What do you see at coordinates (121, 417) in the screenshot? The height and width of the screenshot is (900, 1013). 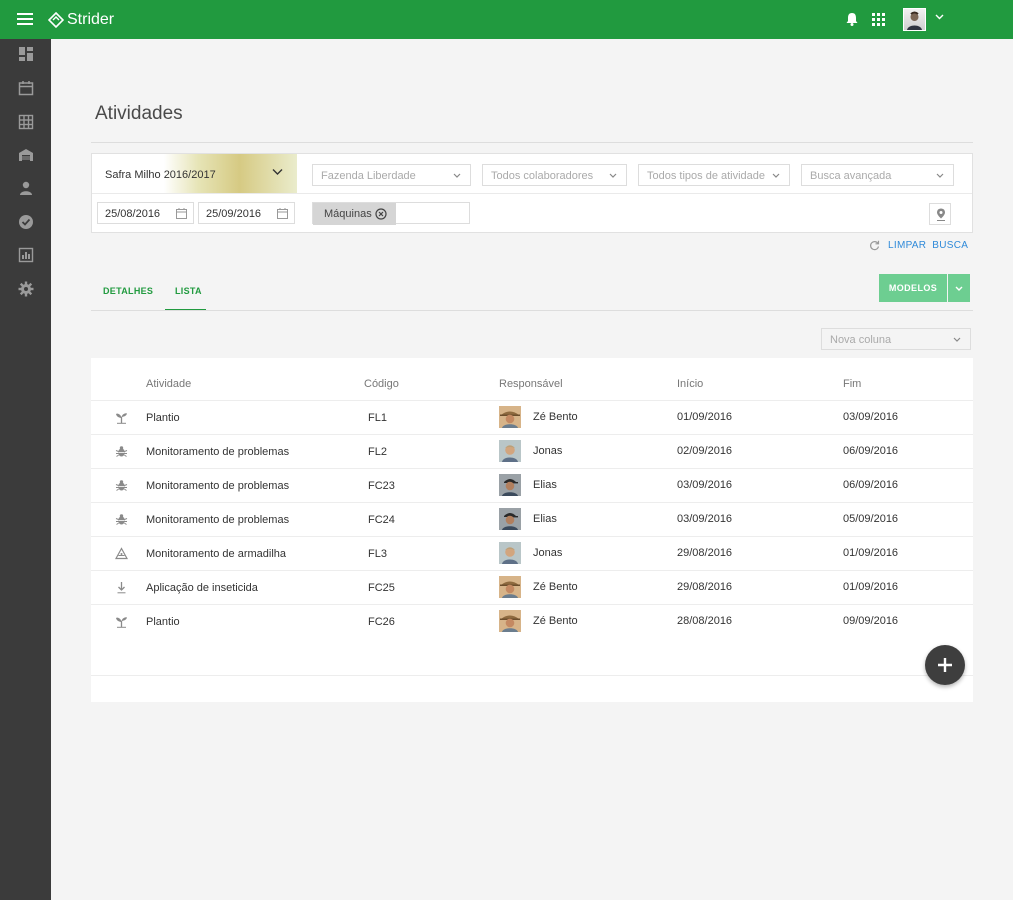 I see `plant-sprout-icon` at bounding box center [121, 417].